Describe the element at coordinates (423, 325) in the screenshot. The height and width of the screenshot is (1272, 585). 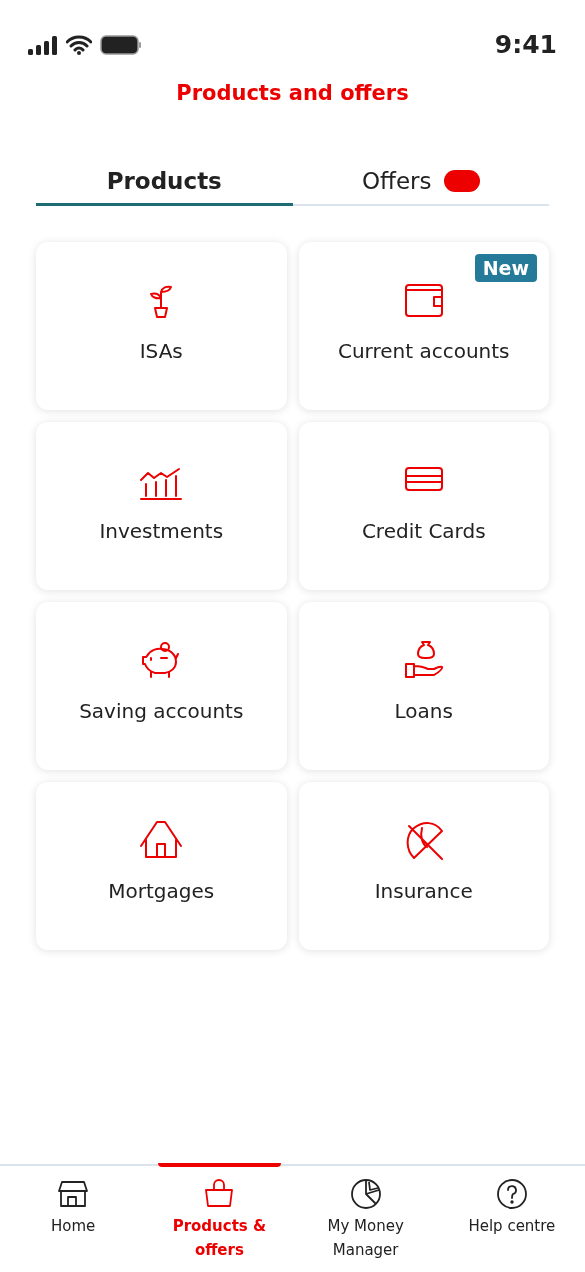
I see `product-tile: New Current accounts` at that location.